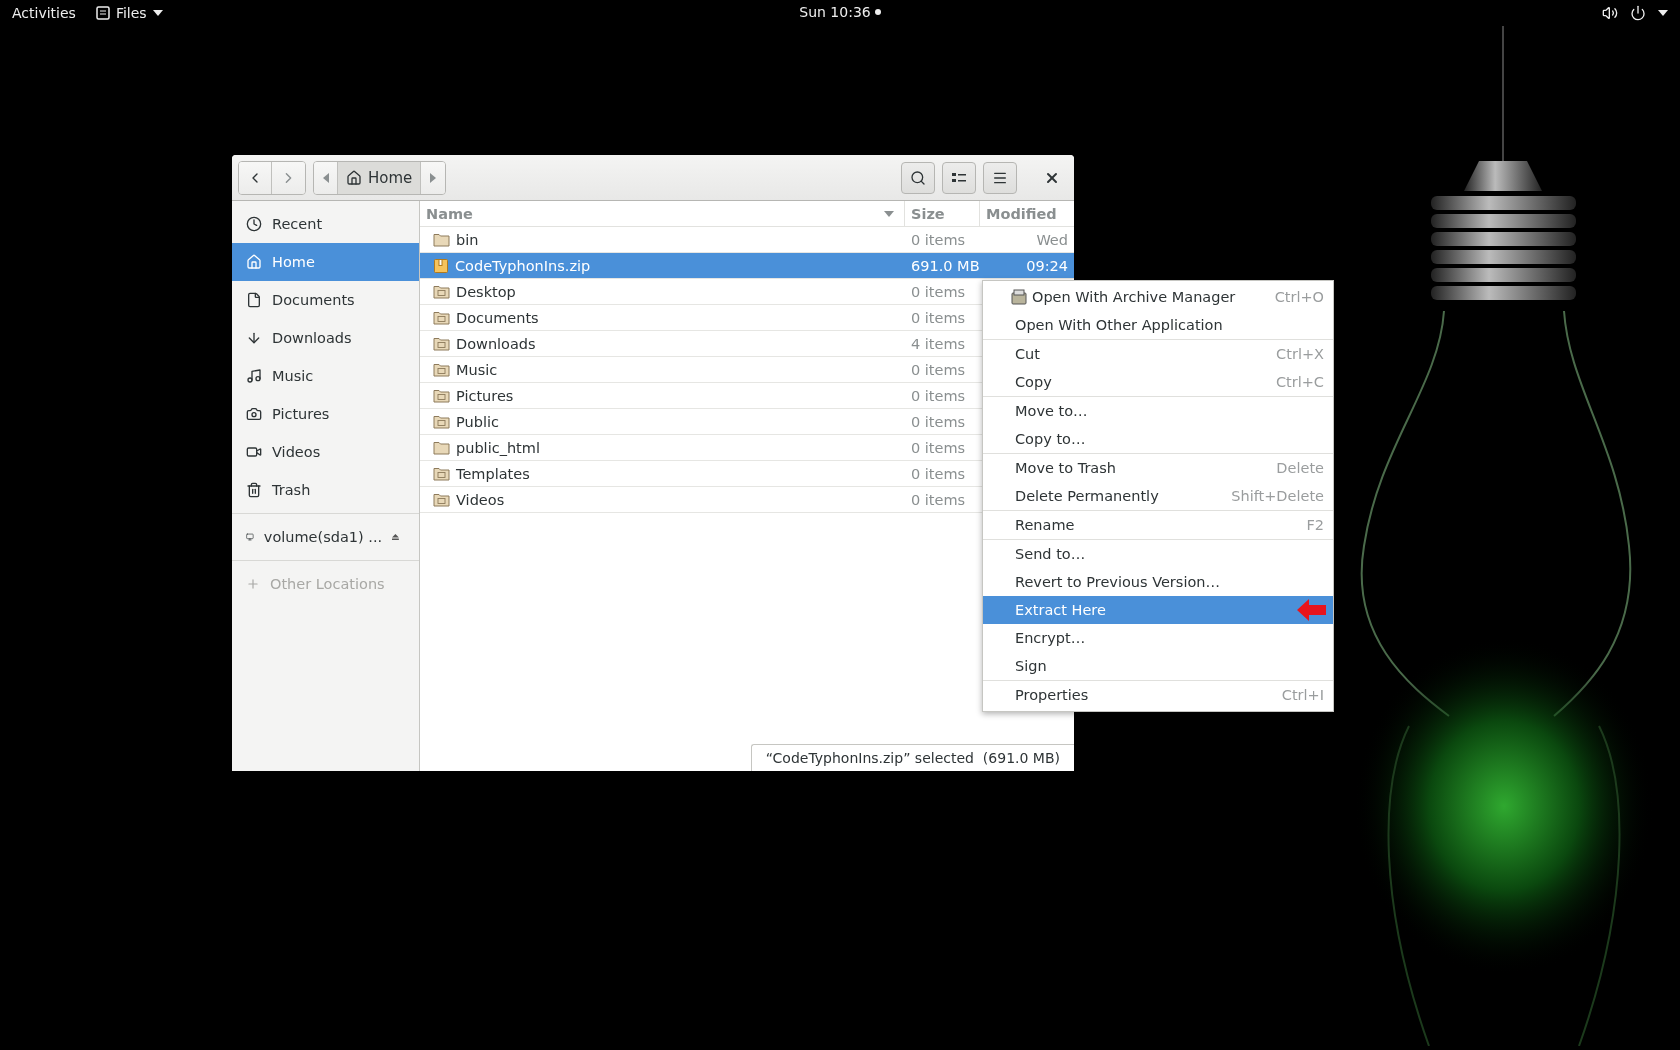  I want to click on sidebar-item: Downloads, so click(325, 338).